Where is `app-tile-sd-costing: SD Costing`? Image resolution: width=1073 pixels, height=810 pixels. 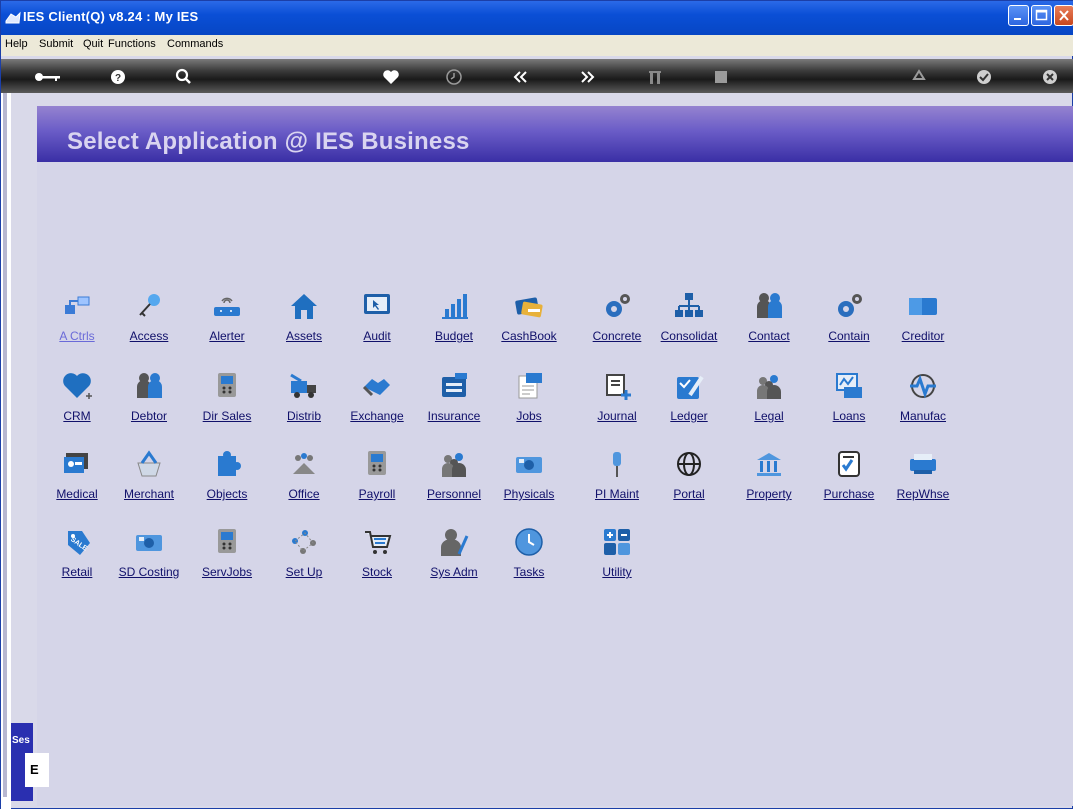 app-tile-sd-costing: SD Costing is located at coordinates (149, 559).